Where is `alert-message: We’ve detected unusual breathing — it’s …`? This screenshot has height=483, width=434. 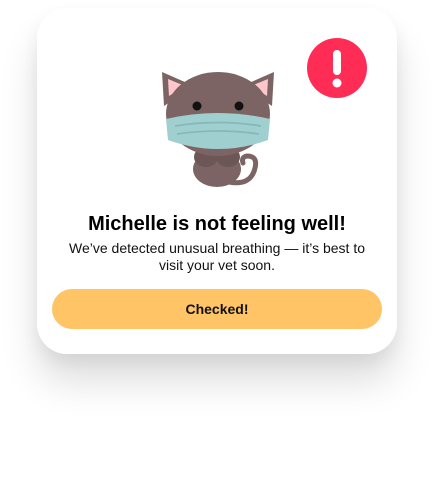 alert-message: We’ve detected unusual breathing — it’s … is located at coordinates (217, 256).